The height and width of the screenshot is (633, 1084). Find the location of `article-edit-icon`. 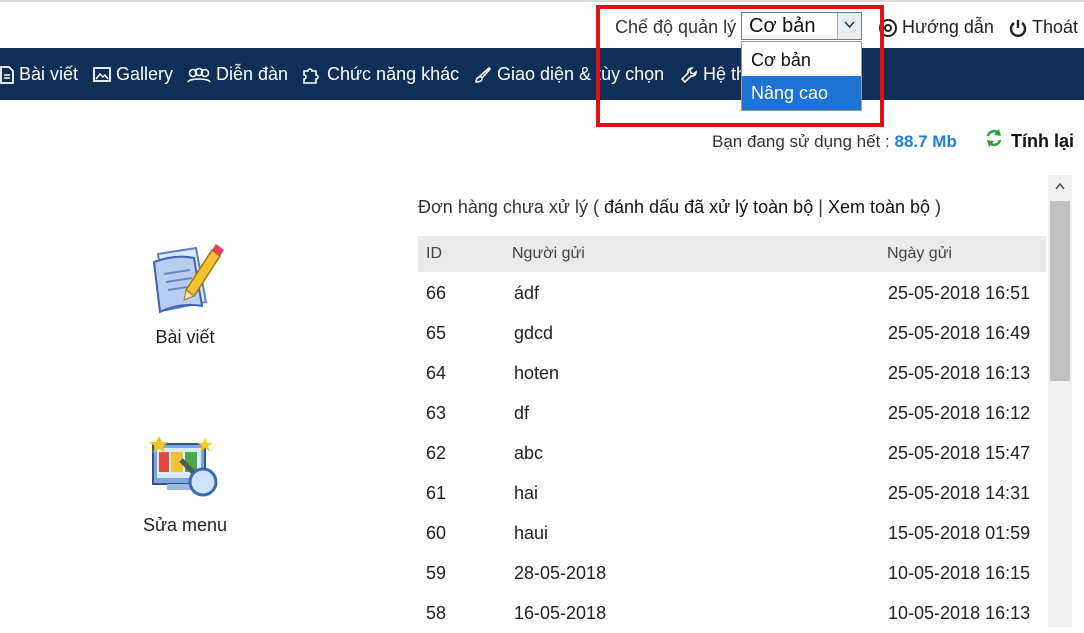

article-edit-icon is located at coordinates (188, 279).